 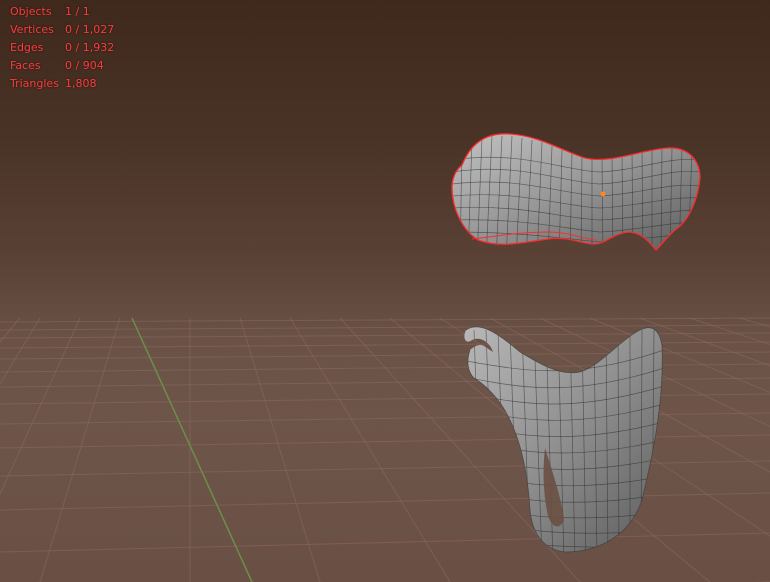 What do you see at coordinates (31, 11) in the screenshot?
I see `stat-label: Objects` at bounding box center [31, 11].